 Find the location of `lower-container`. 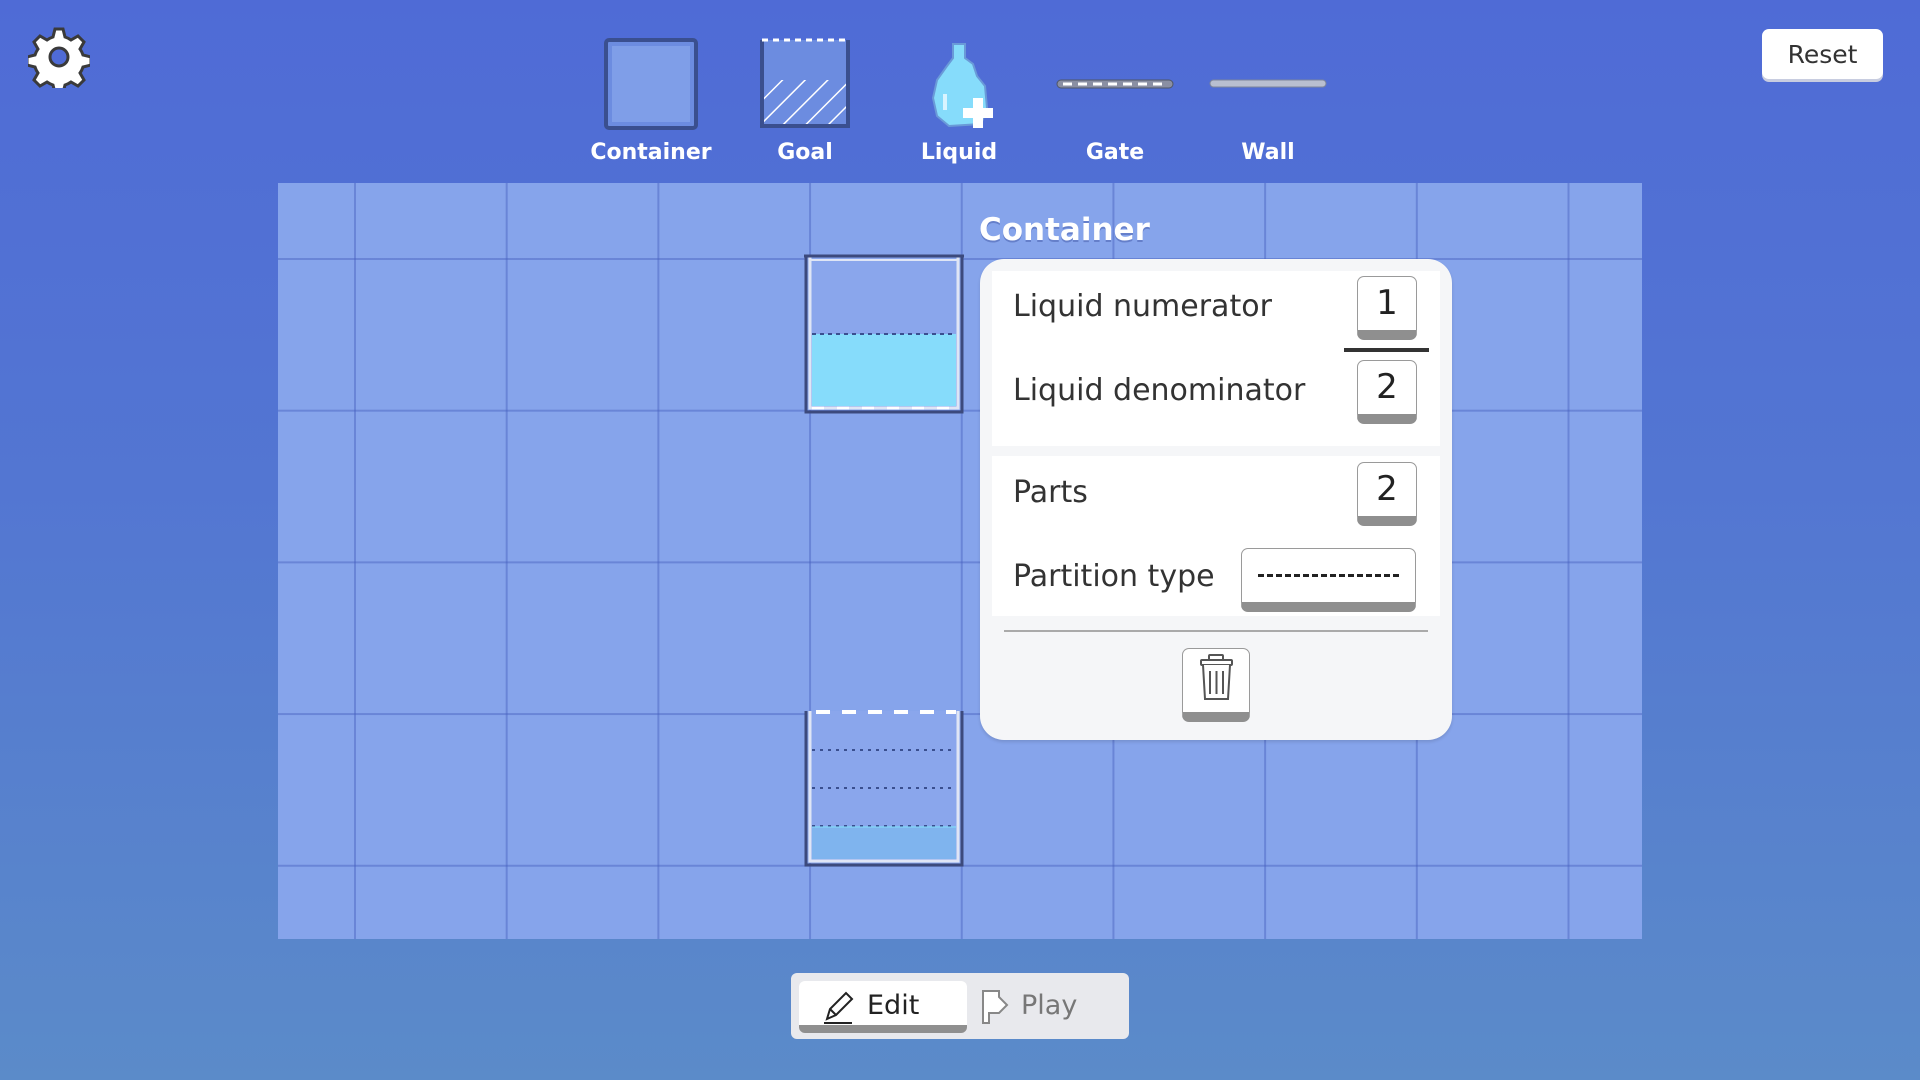

lower-container is located at coordinates (884, 787).